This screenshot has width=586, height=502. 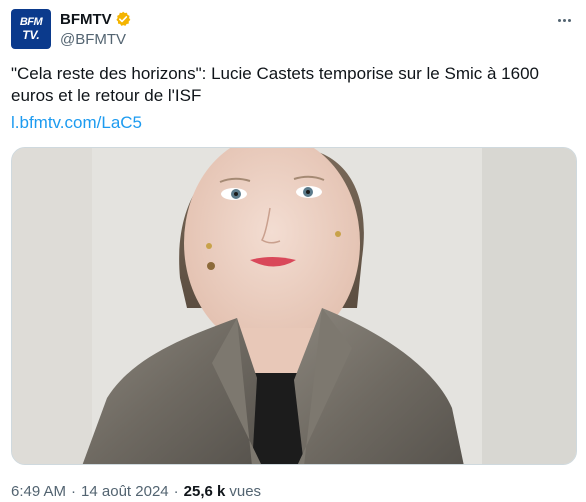 What do you see at coordinates (31, 22) in the screenshot?
I see `avatar-text-top: BFM` at bounding box center [31, 22].